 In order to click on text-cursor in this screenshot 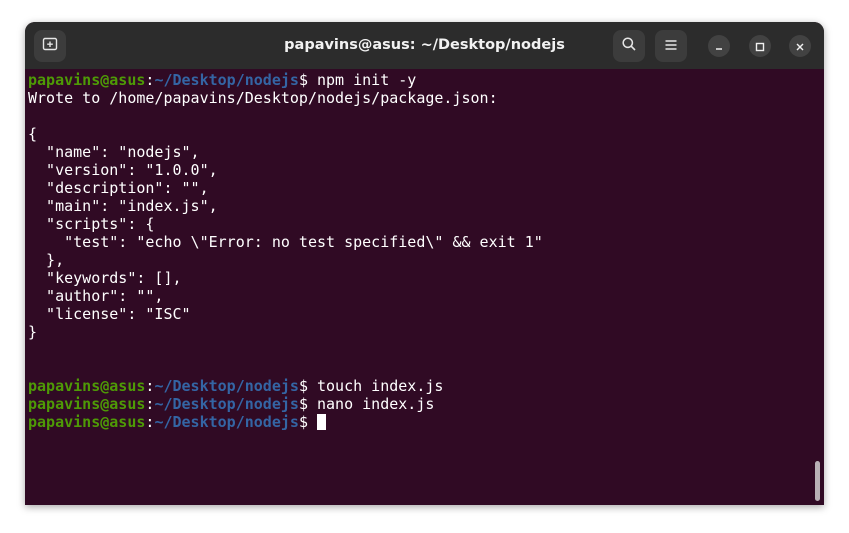, I will do `click(321, 422)`.